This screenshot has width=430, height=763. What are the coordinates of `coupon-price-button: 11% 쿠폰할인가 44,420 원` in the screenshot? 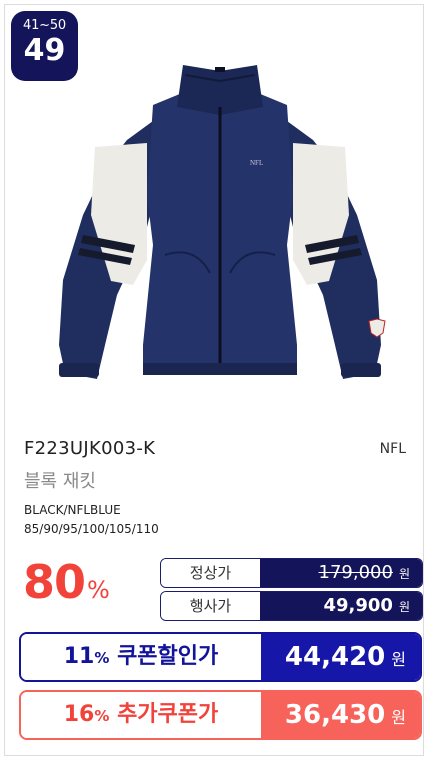 It's located at (220, 657).